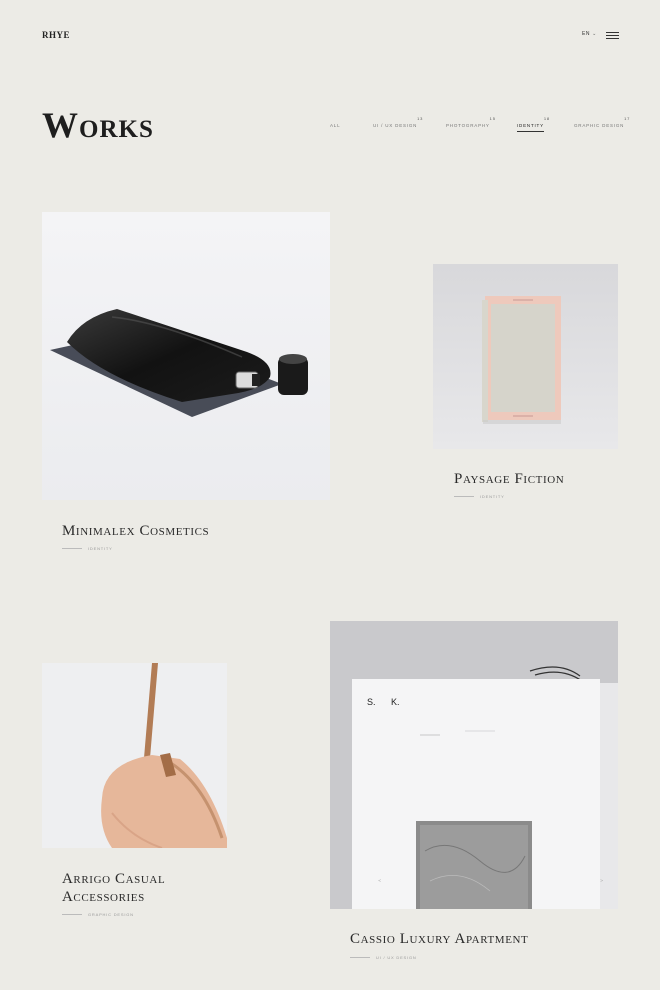  I want to click on filter-photography: Photography 15, so click(470, 122).